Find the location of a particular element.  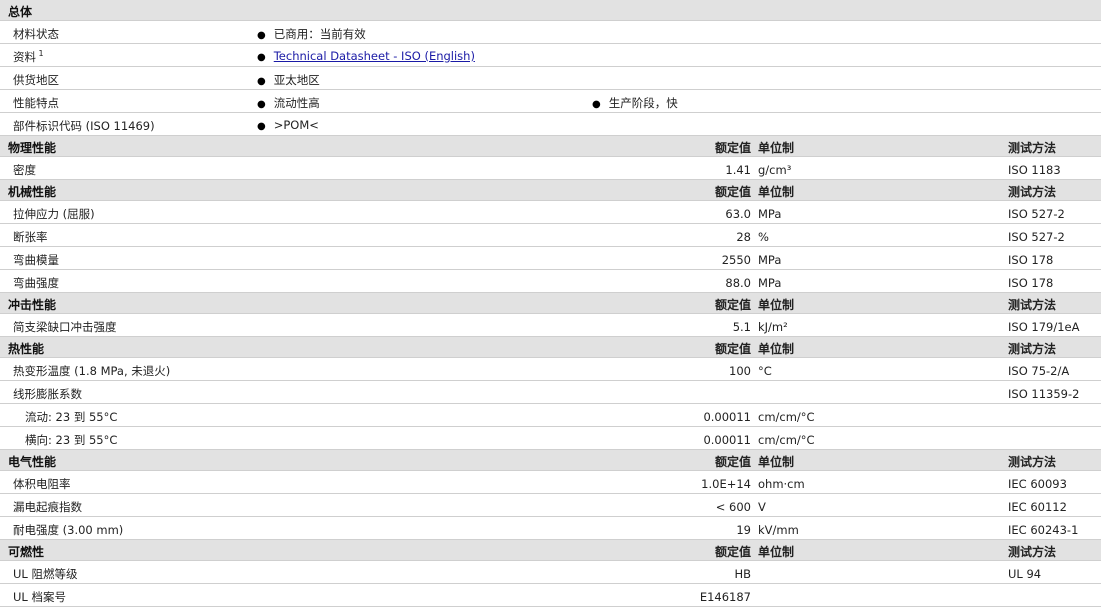

property-name: 密度 is located at coordinates (24, 170).